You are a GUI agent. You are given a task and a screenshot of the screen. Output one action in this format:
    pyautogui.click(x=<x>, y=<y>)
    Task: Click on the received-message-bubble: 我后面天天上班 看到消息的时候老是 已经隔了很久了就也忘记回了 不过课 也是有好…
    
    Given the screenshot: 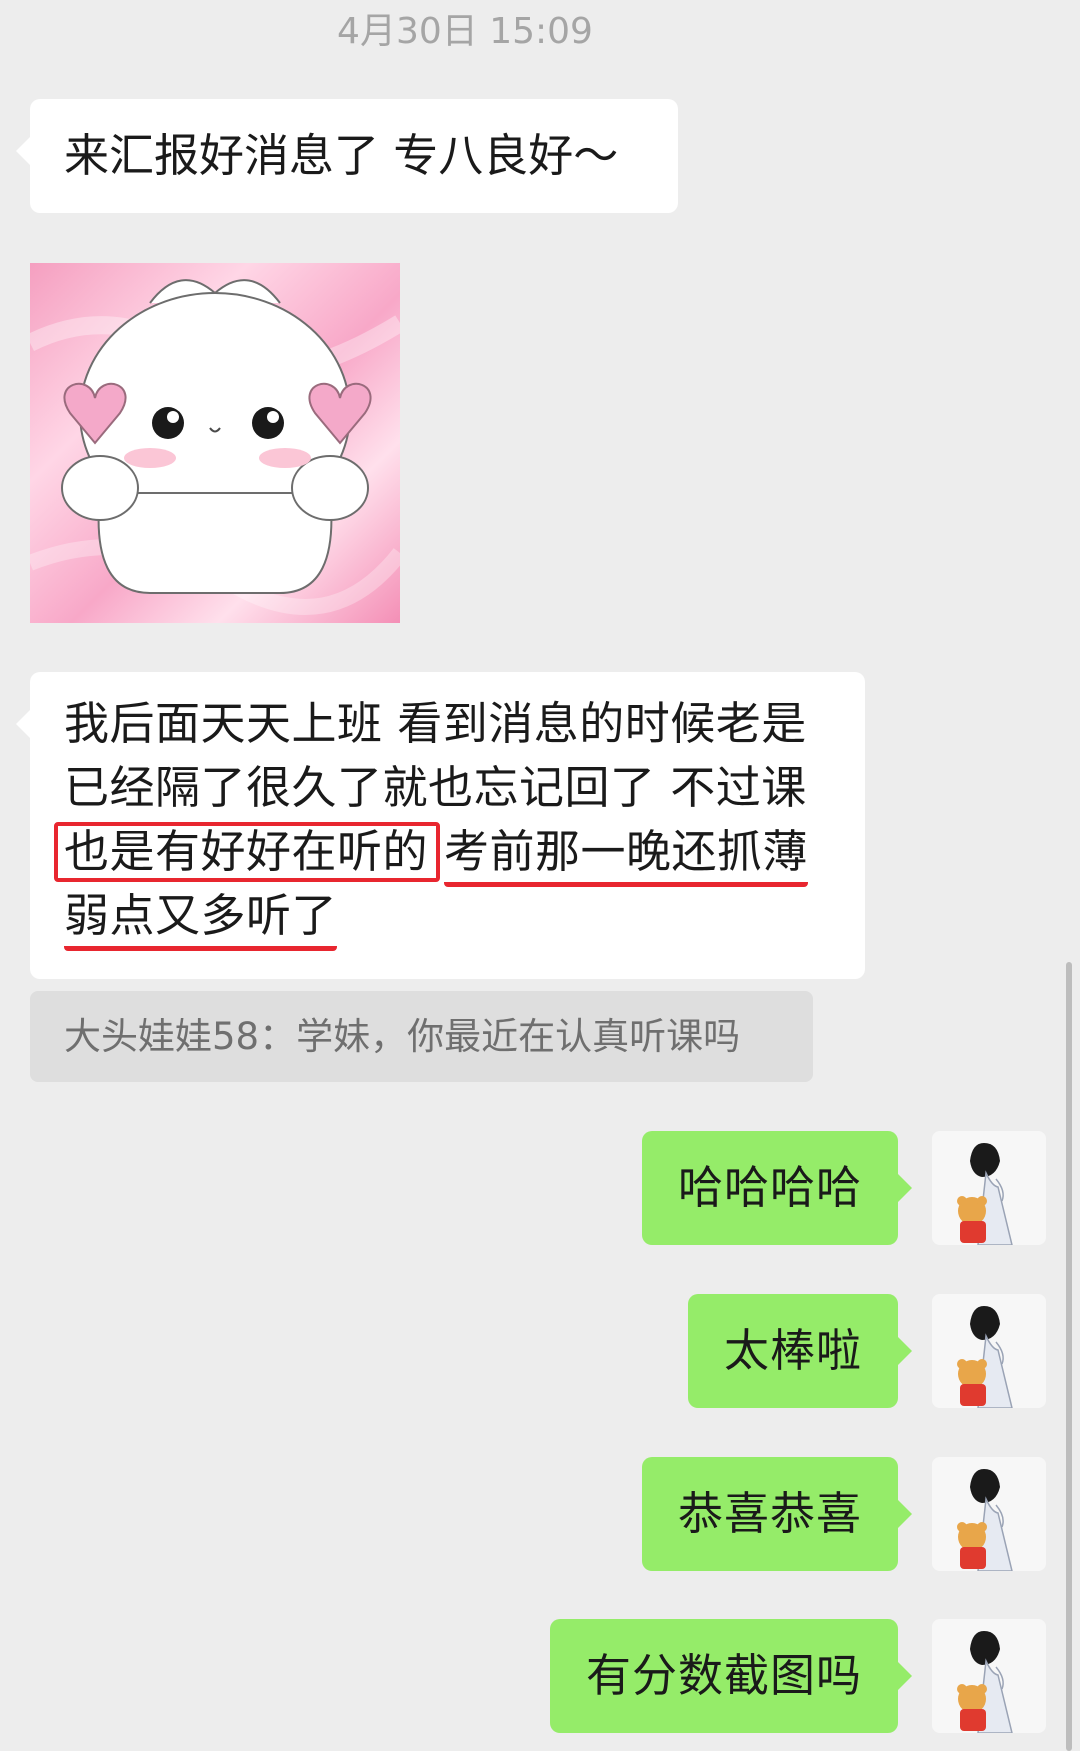 What is the action you would take?
    pyautogui.click(x=440, y=825)
    